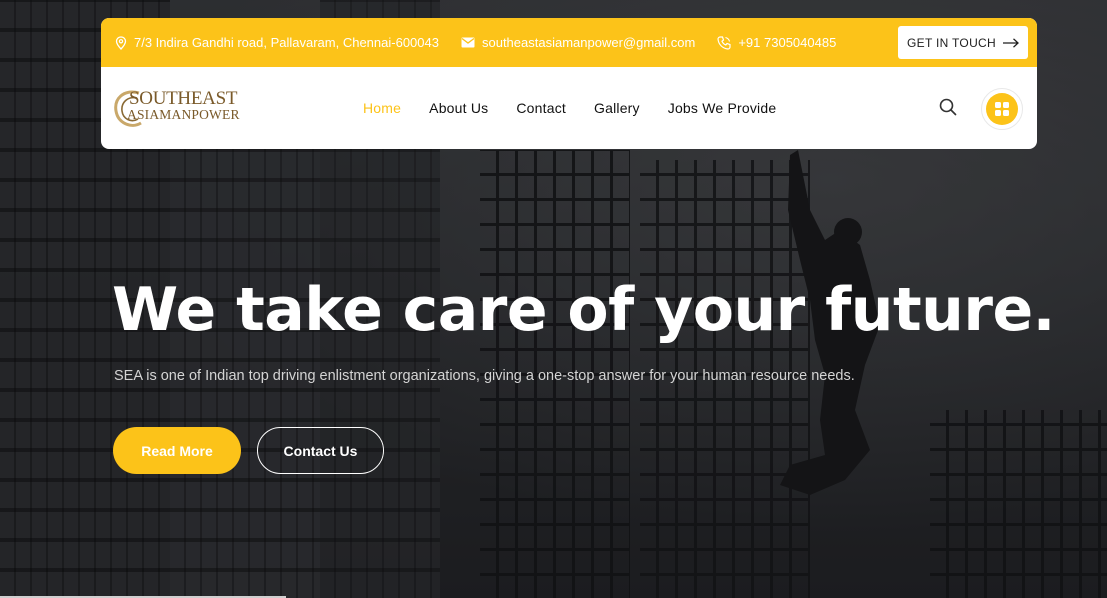  What do you see at coordinates (948, 107) in the screenshot?
I see `search-icon` at bounding box center [948, 107].